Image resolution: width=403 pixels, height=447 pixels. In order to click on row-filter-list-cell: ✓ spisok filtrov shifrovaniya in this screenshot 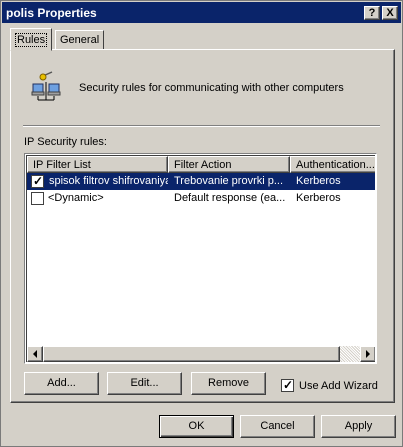, I will do `click(97, 181)`.